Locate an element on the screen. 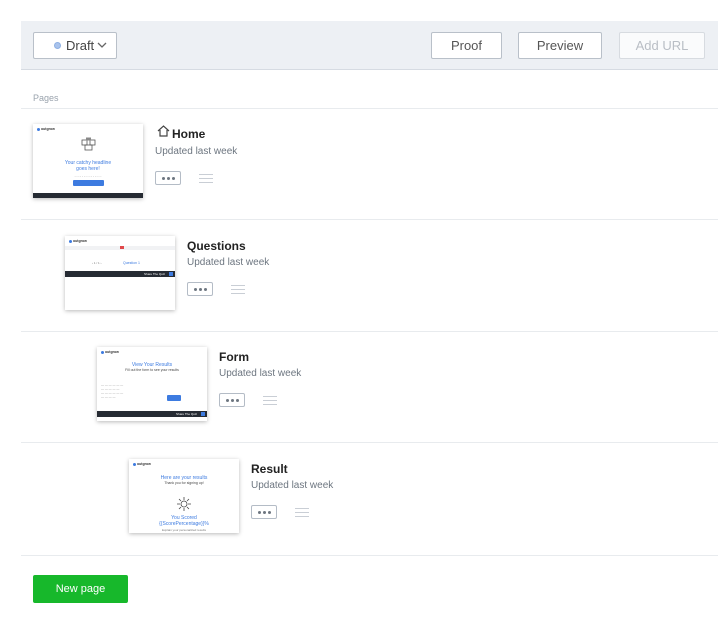 The height and width of the screenshot is (629, 728). add-url-button: Add URL is located at coordinates (662, 45).